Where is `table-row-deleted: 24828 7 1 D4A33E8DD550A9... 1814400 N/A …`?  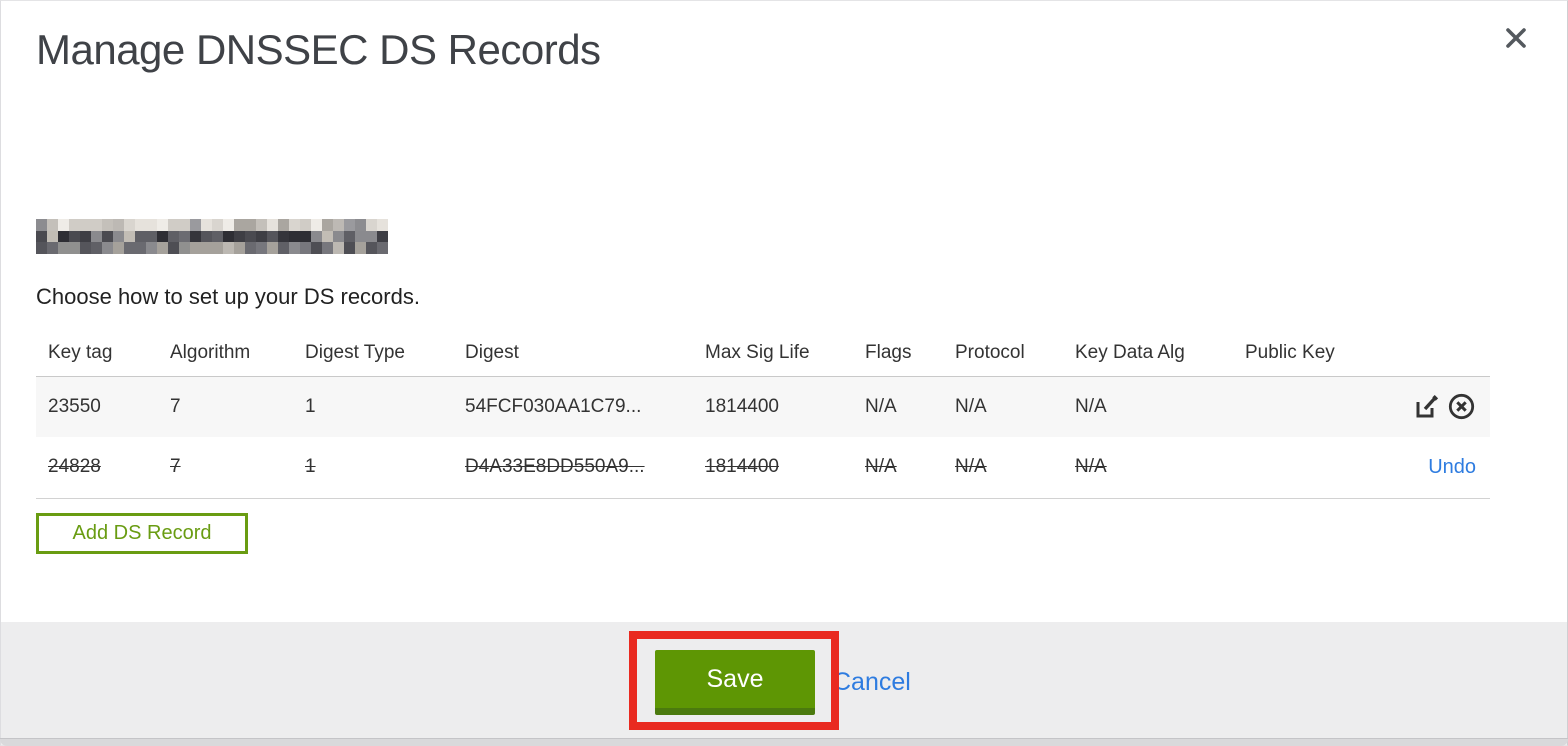
table-row-deleted: 24828 7 1 D4A33E8DD550A9... 1814400 N/A … is located at coordinates (763, 468).